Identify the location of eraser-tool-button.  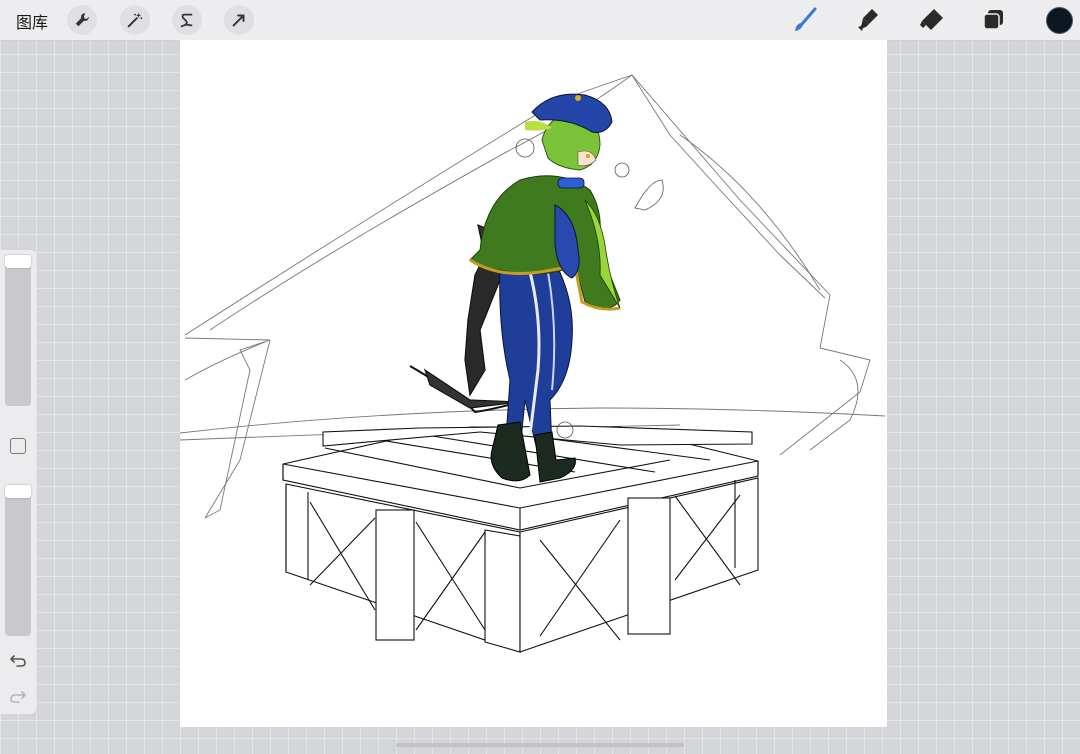
(931, 20).